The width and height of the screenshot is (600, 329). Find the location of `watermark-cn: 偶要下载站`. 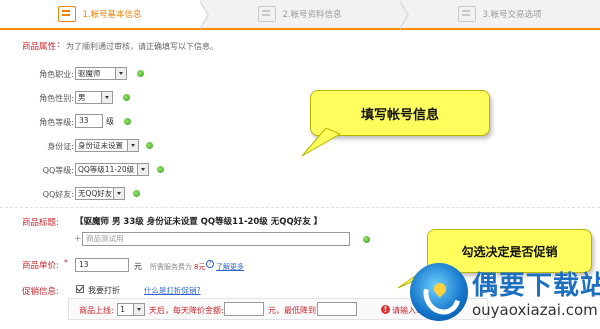

watermark-cn: 偶要下载站 is located at coordinates (536, 286).